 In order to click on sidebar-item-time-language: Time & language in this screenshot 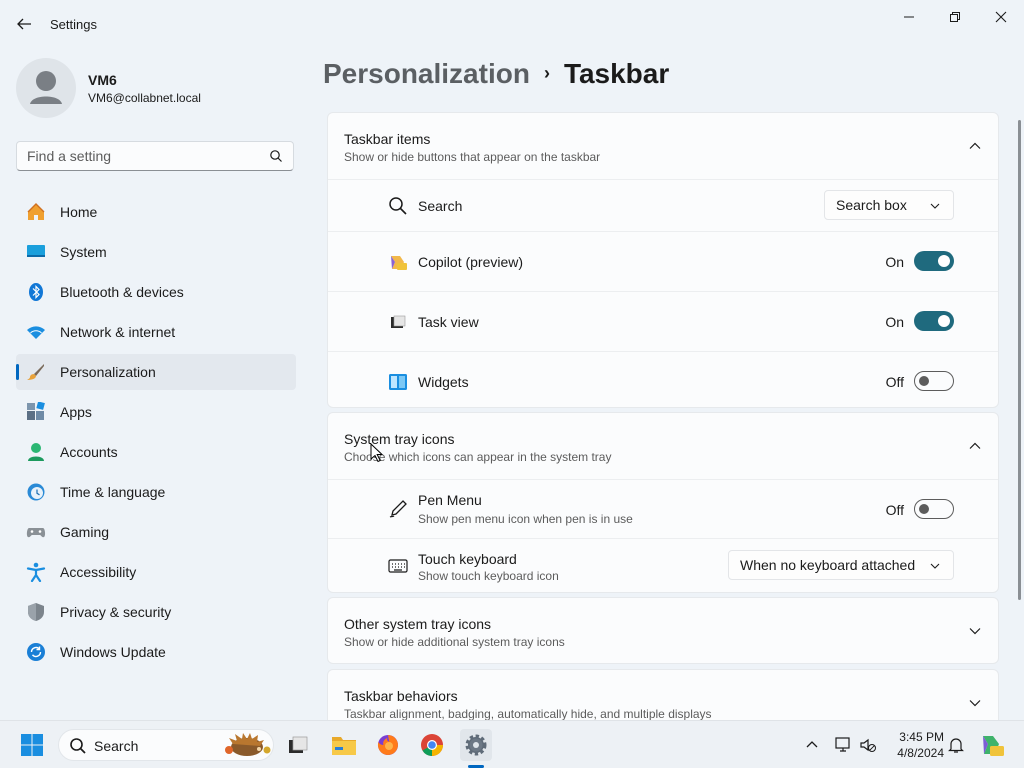, I will do `click(156, 492)`.